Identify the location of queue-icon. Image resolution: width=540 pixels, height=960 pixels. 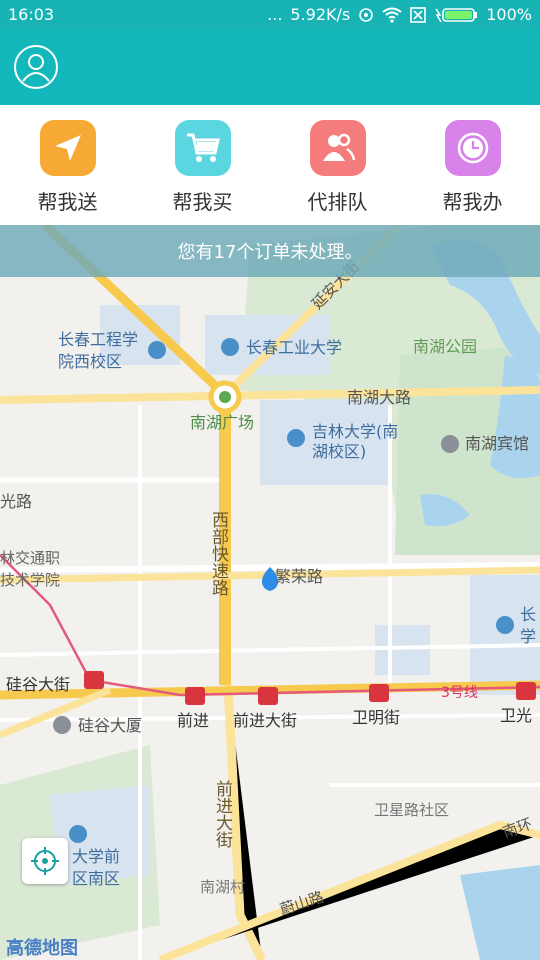
(337, 148).